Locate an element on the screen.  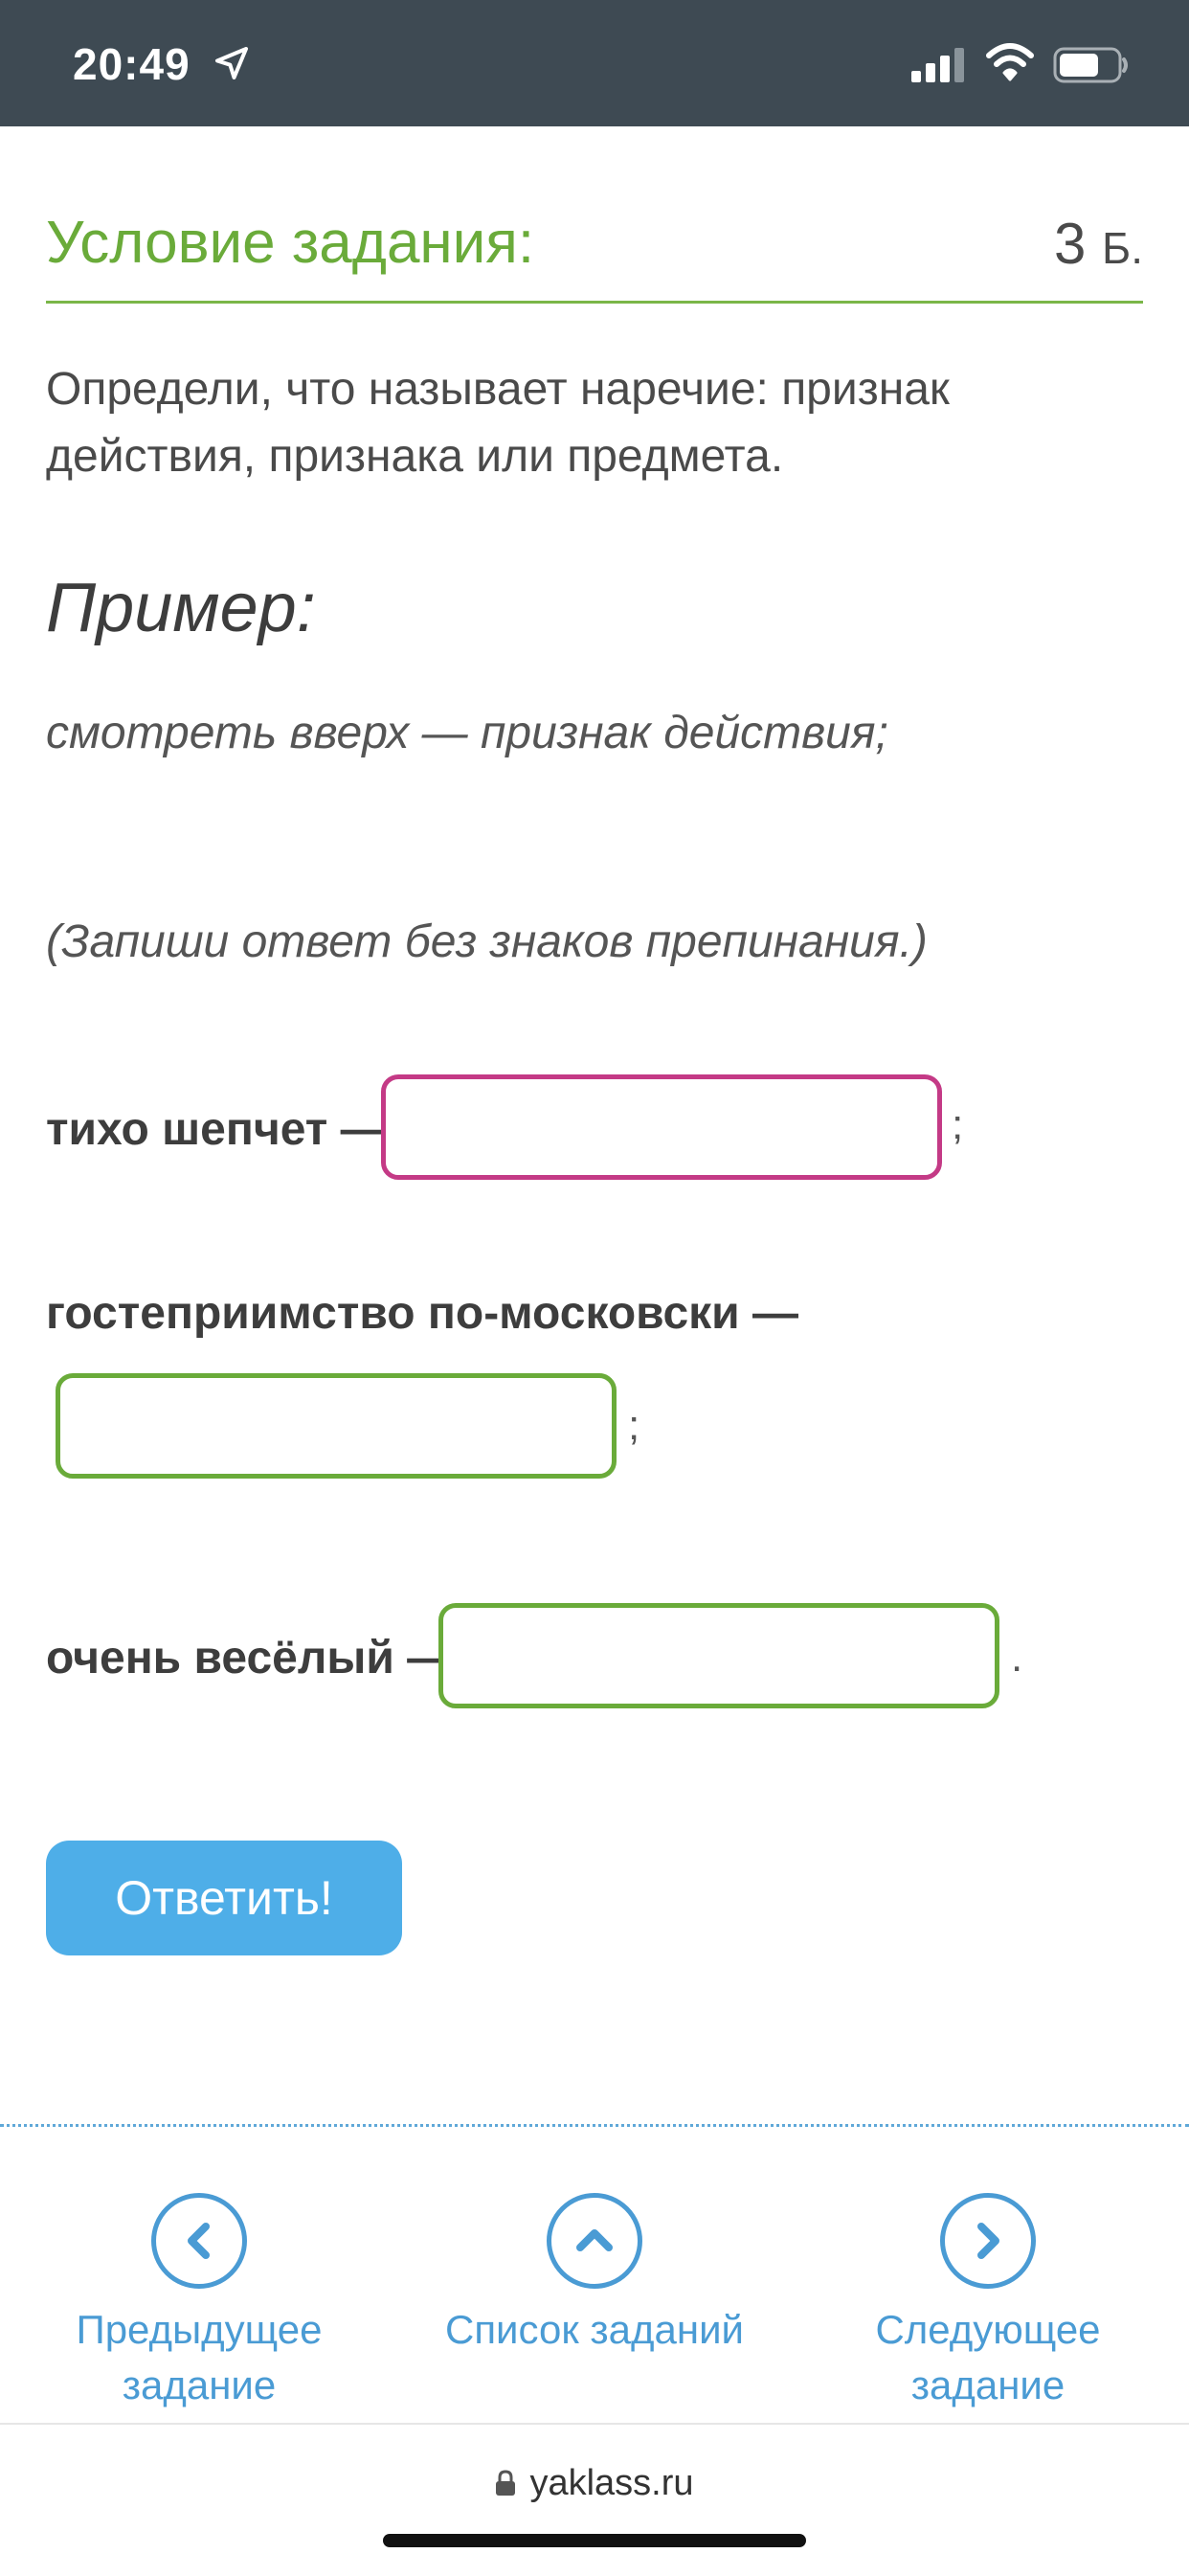
prev-circle is located at coordinates (199, 2241).